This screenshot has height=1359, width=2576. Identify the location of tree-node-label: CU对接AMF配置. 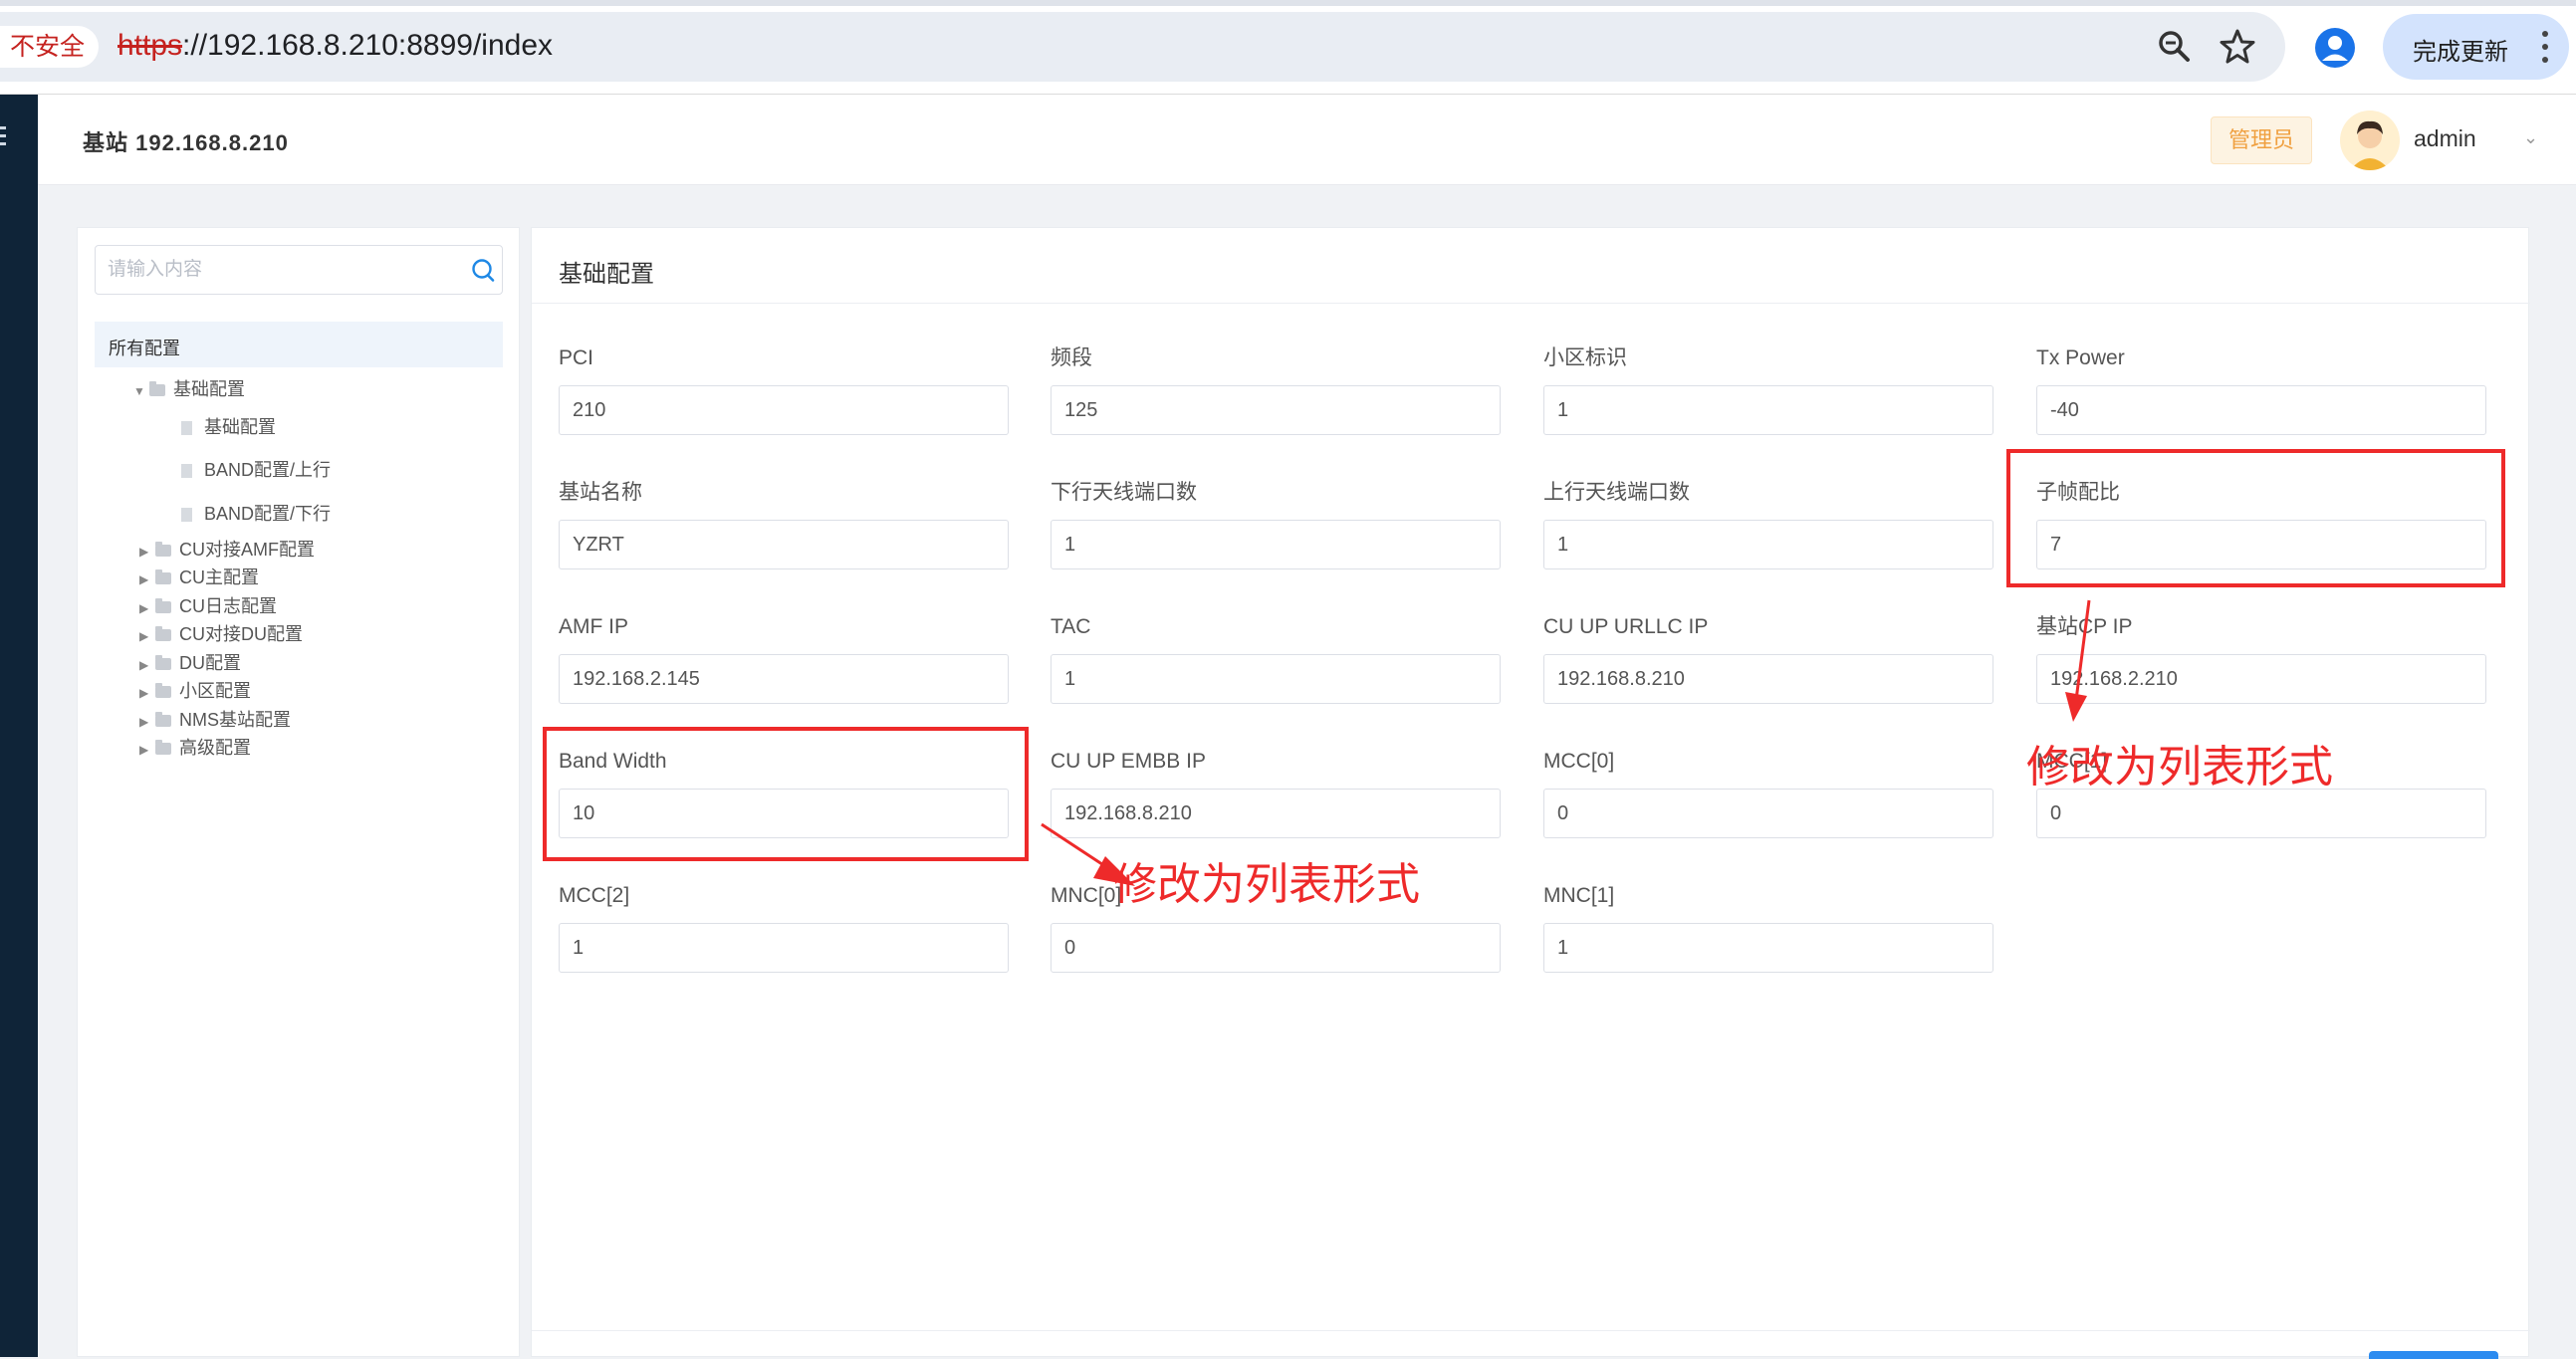
(247, 550).